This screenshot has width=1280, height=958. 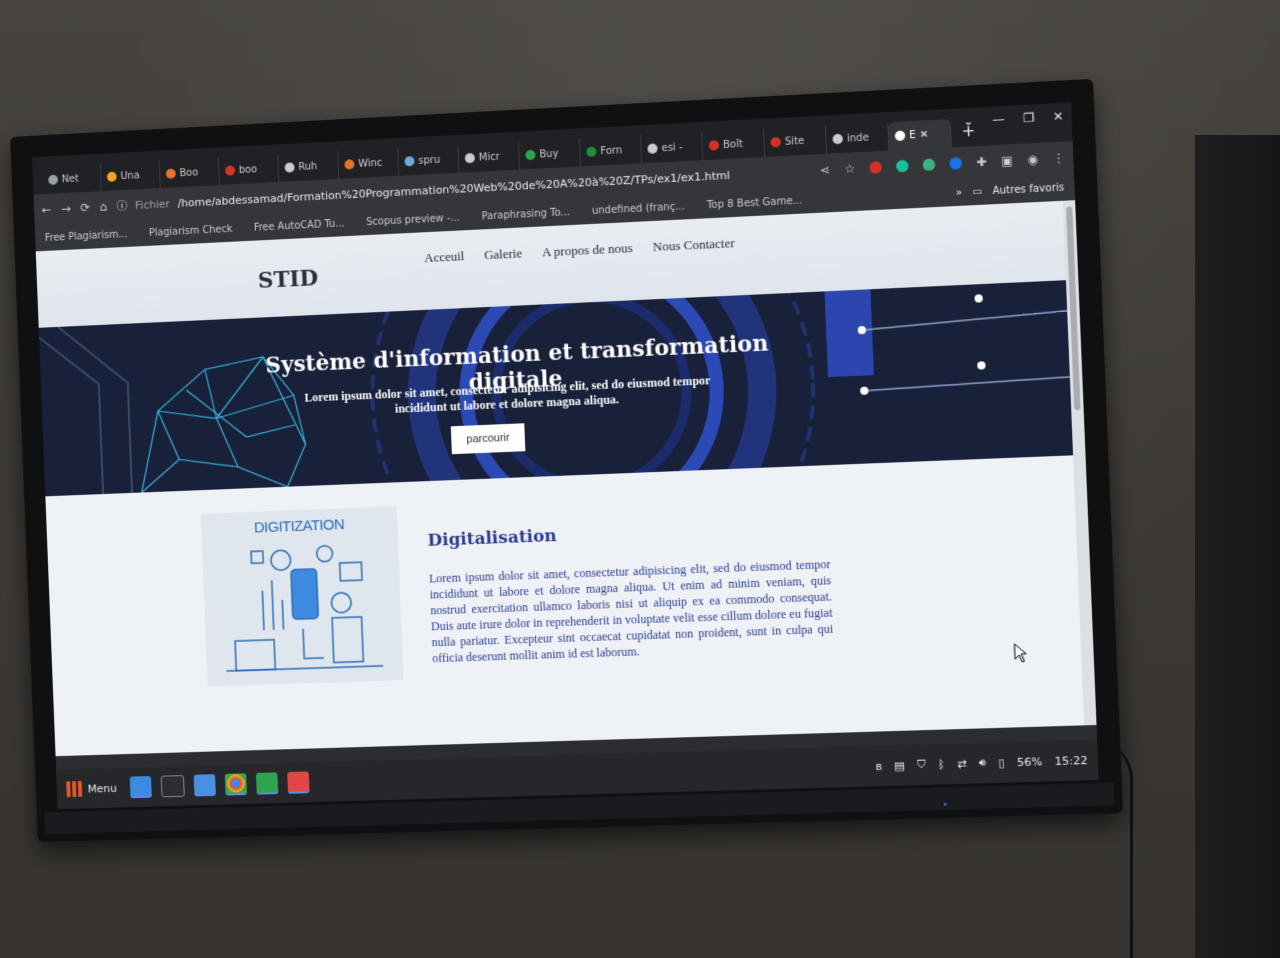 I want to click on tab-8: Buy, so click(x=549, y=154).